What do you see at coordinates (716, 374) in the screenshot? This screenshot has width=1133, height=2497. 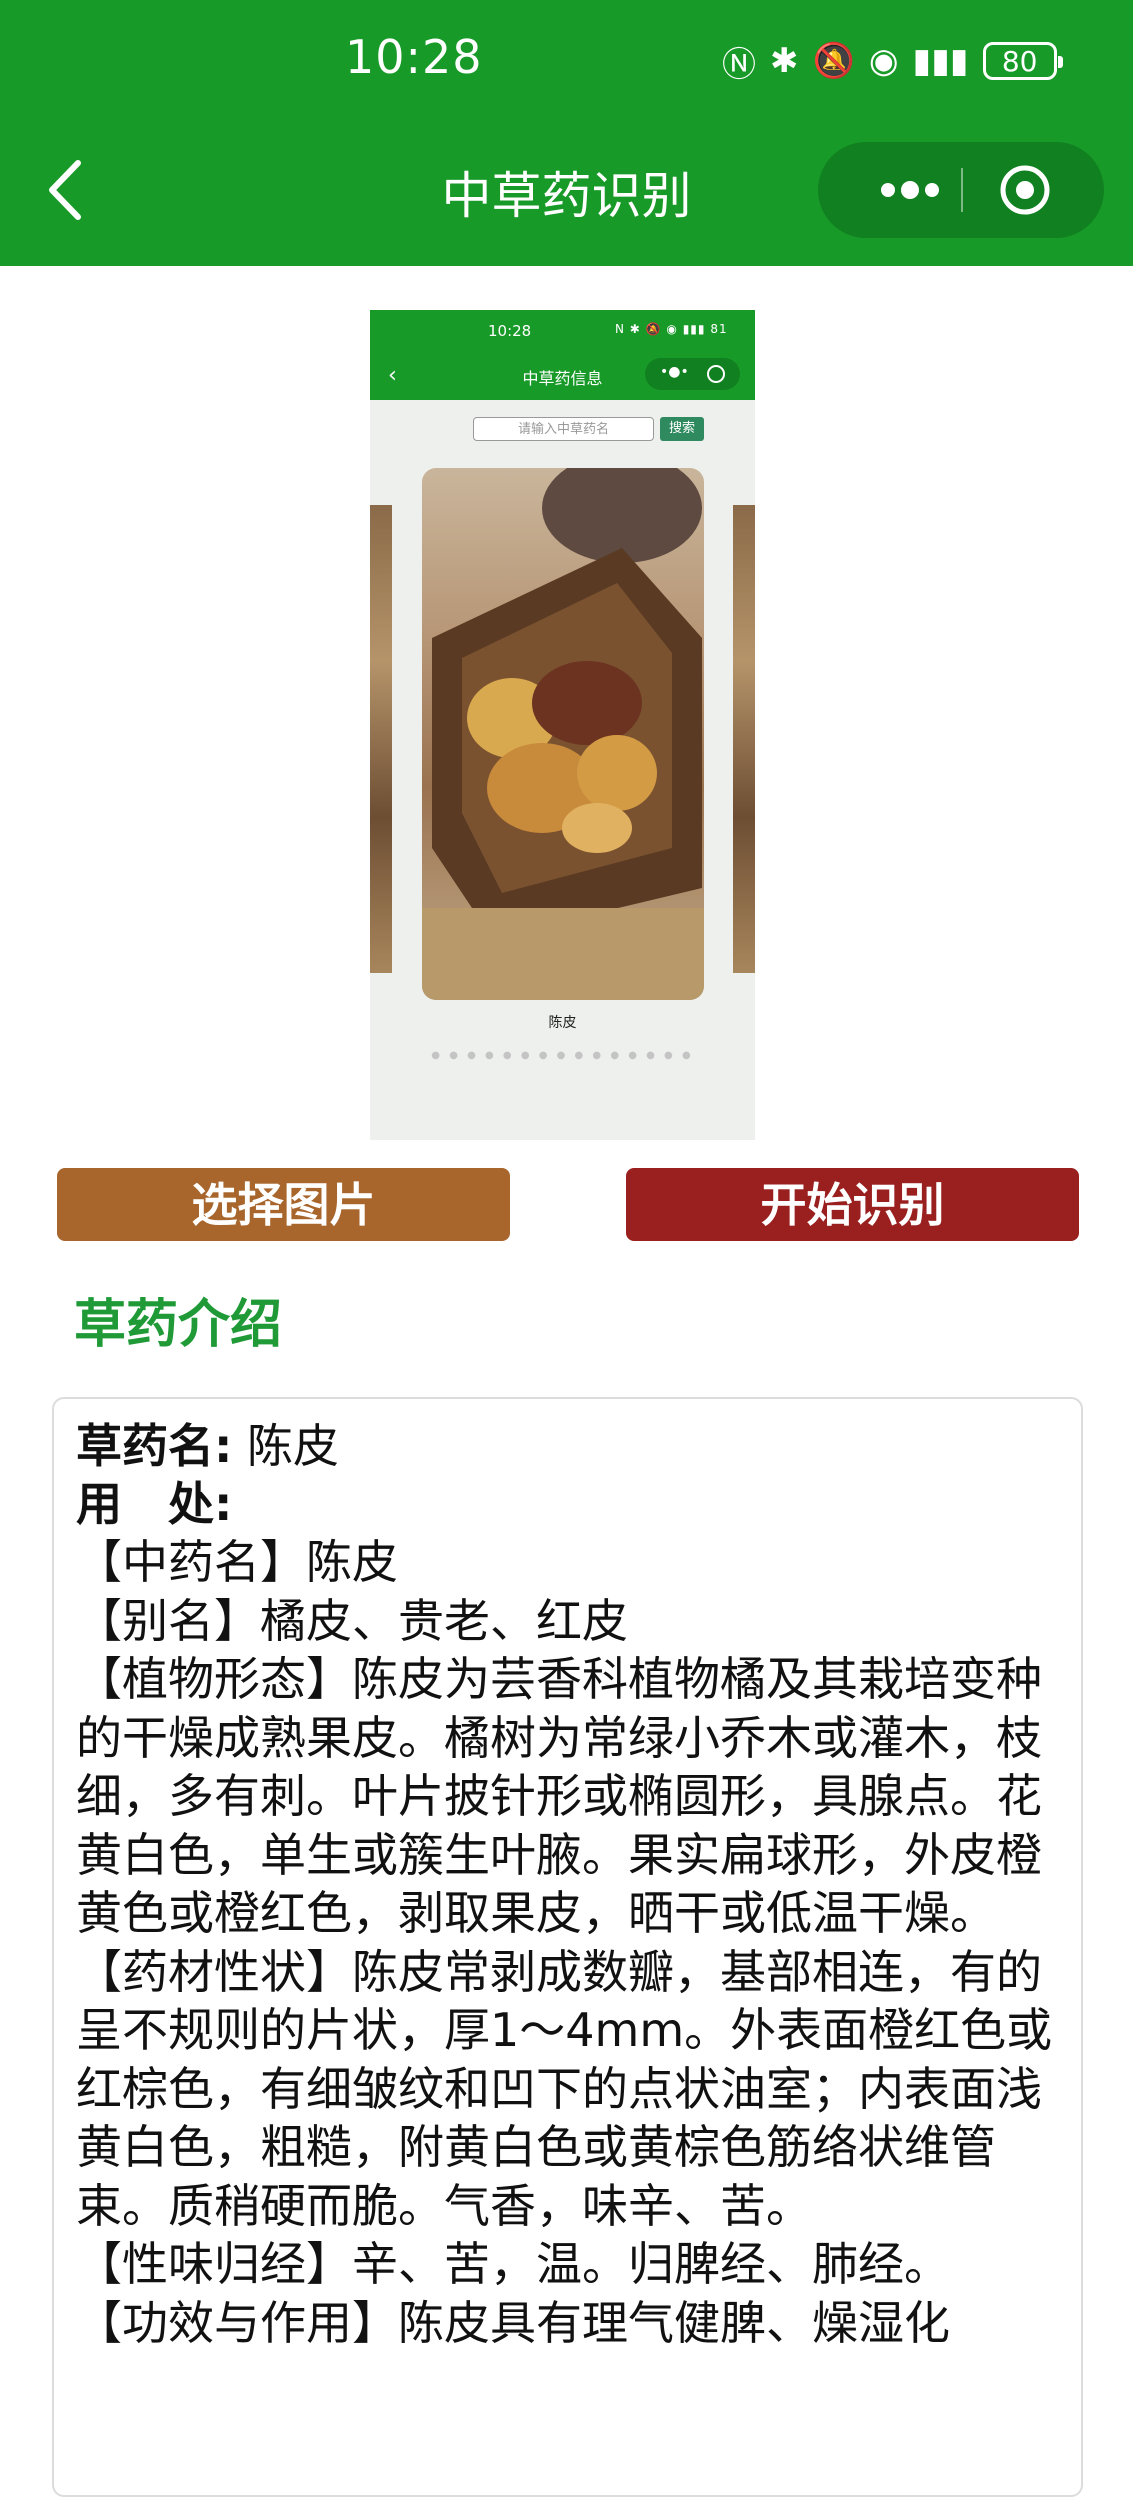 I see `preview-circle-icon` at bounding box center [716, 374].